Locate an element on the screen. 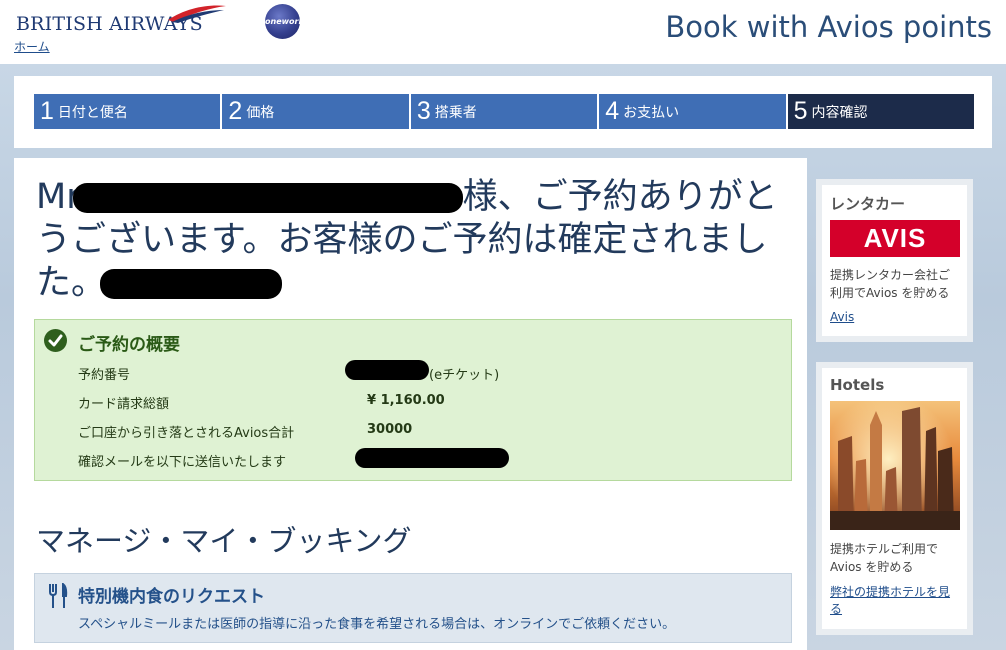 The image size is (1006, 650). step-label: お支払い is located at coordinates (651, 112).